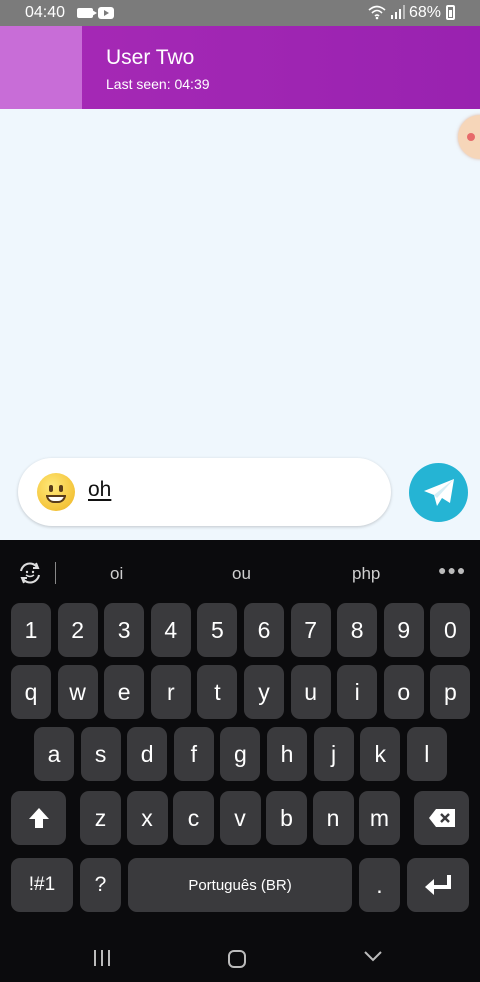 The image size is (480, 982). I want to click on recents-icon, so click(103, 958).